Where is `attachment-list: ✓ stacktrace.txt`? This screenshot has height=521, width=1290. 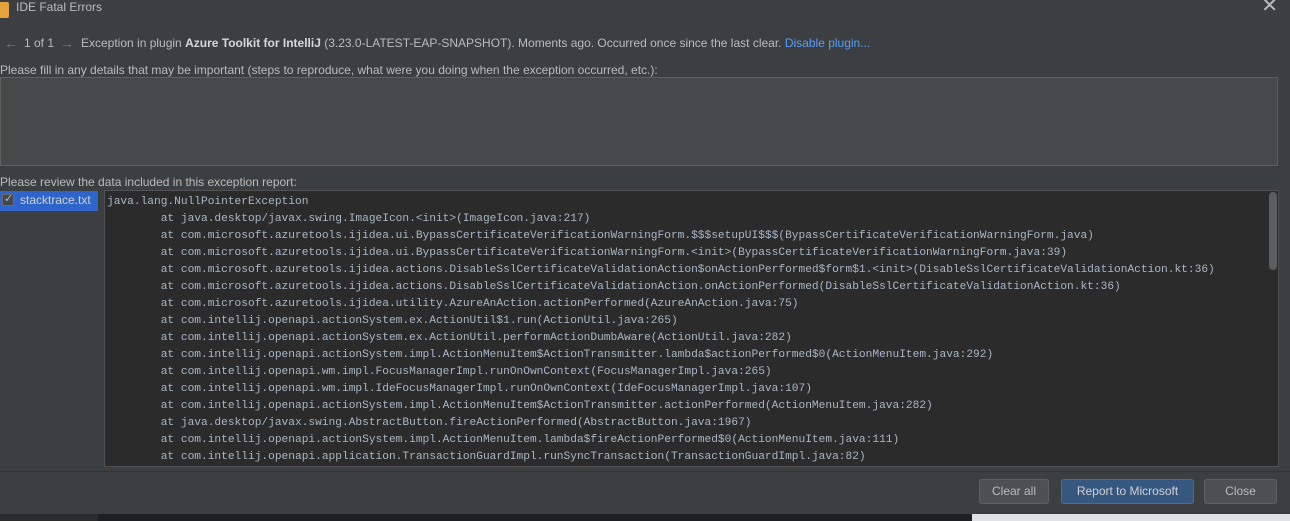
attachment-list: ✓ stacktrace.txt is located at coordinates (49, 328).